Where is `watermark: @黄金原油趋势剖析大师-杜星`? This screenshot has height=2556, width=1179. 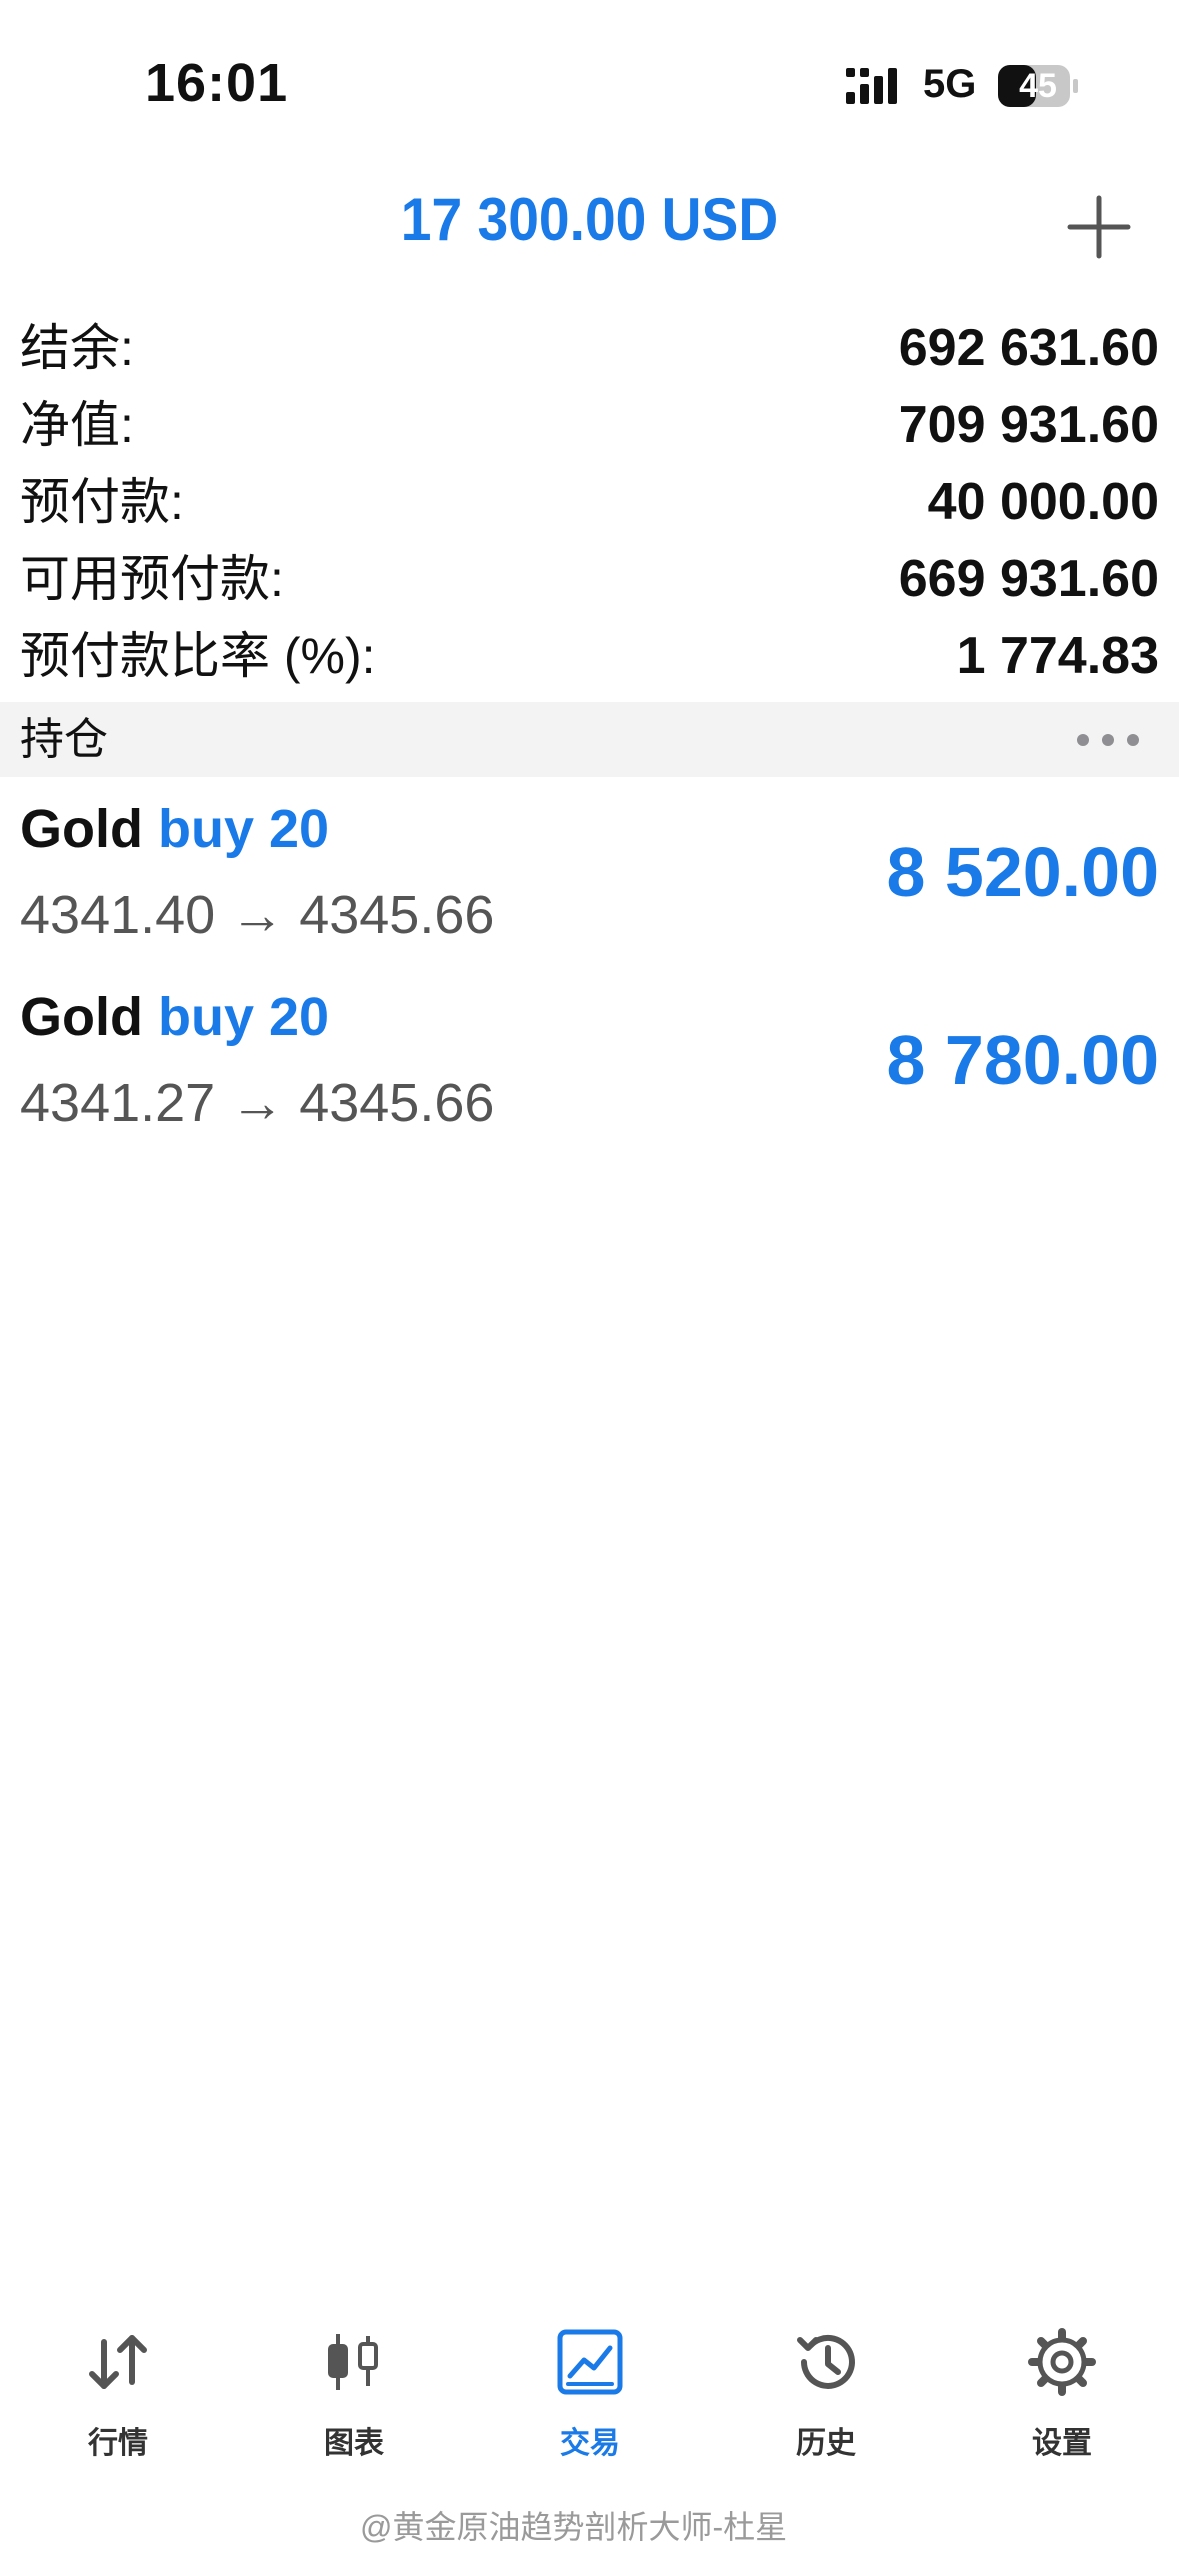
watermark: @黄金原油趋势剖析大师-杜星 is located at coordinates (574, 2527).